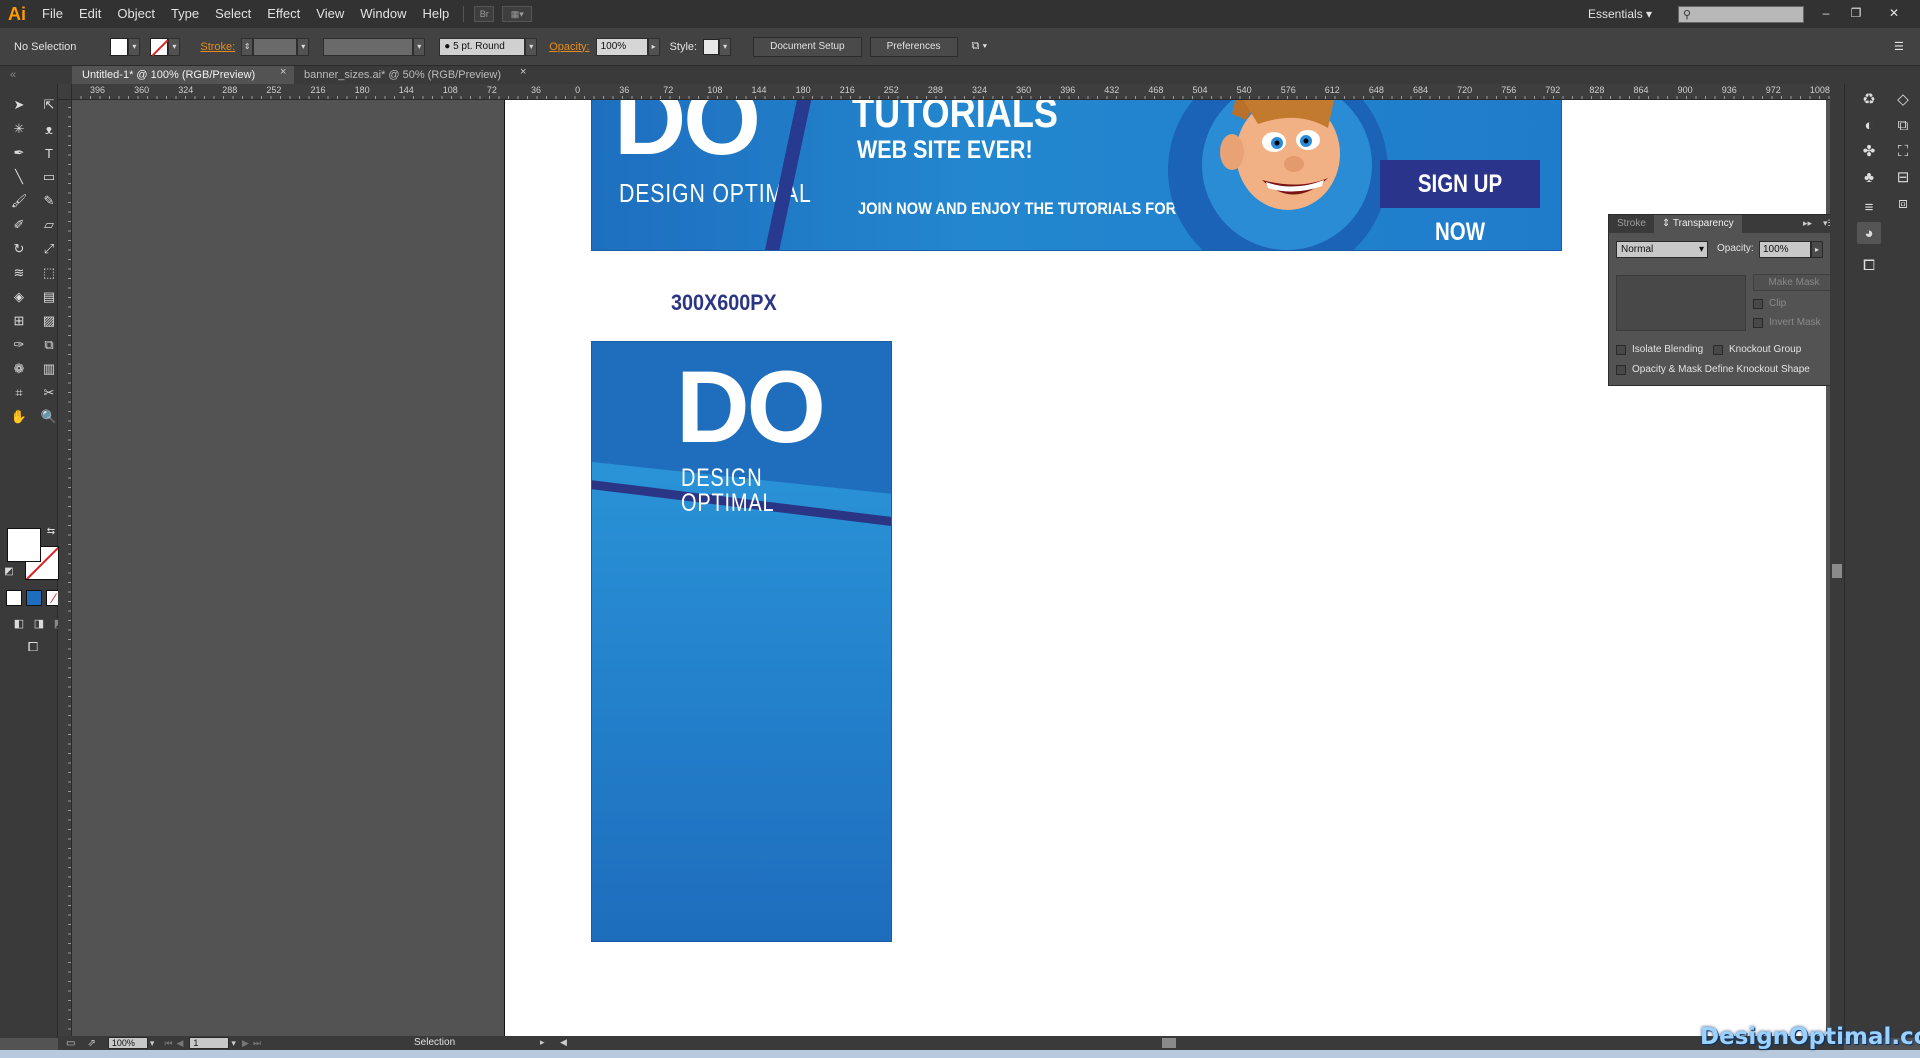  What do you see at coordinates (52, 14) in the screenshot?
I see `menu-file: File` at bounding box center [52, 14].